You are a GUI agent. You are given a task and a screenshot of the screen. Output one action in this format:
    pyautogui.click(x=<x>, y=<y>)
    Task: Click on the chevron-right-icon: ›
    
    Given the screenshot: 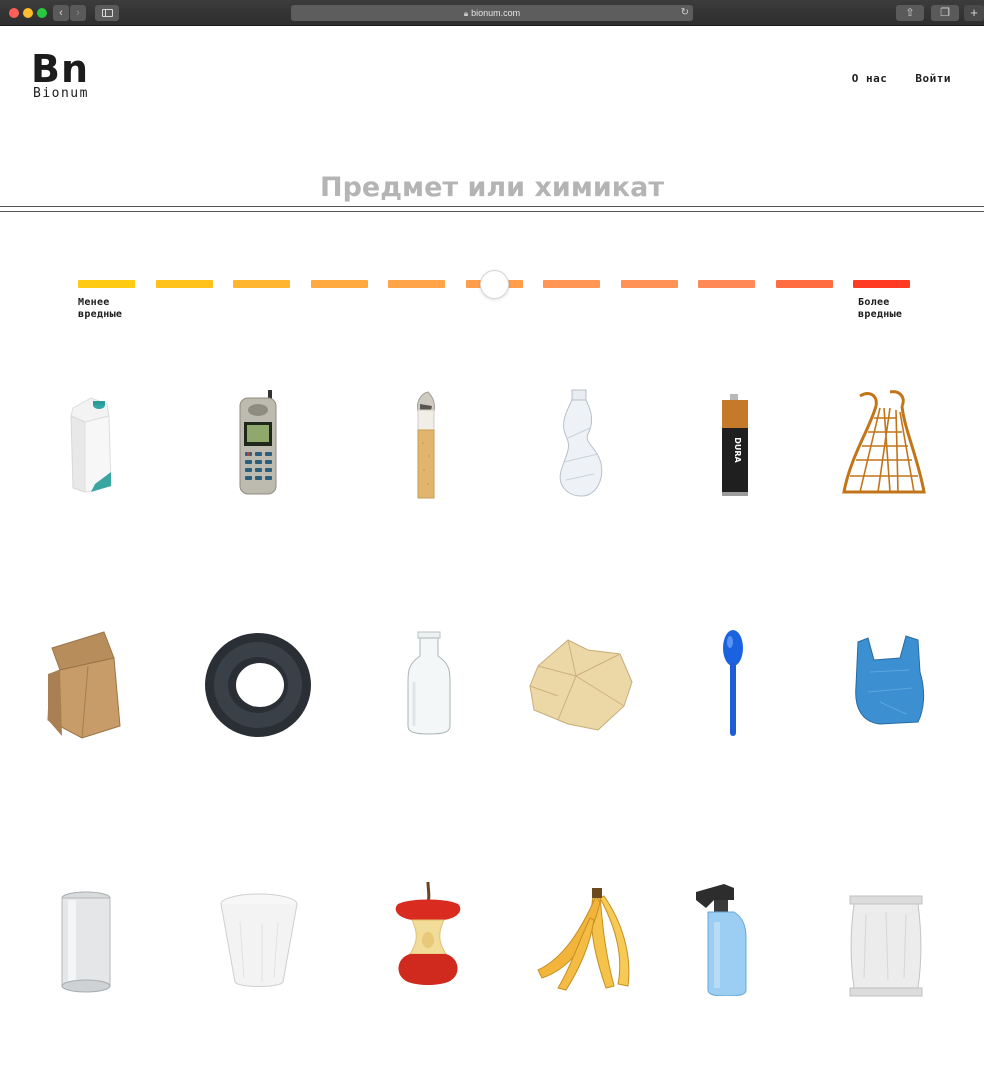 What is the action you would take?
    pyautogui.click(x=78, y=13)
    